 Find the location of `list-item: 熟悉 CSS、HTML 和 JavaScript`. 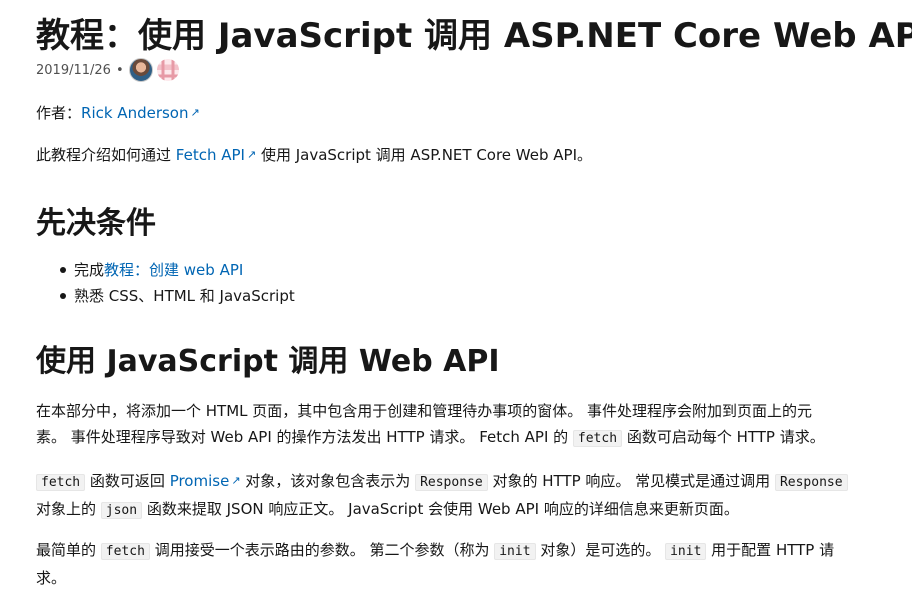

list-item: 熟悉 CSS、HTML 和 JavaScript is located at coordinates (165, 296).